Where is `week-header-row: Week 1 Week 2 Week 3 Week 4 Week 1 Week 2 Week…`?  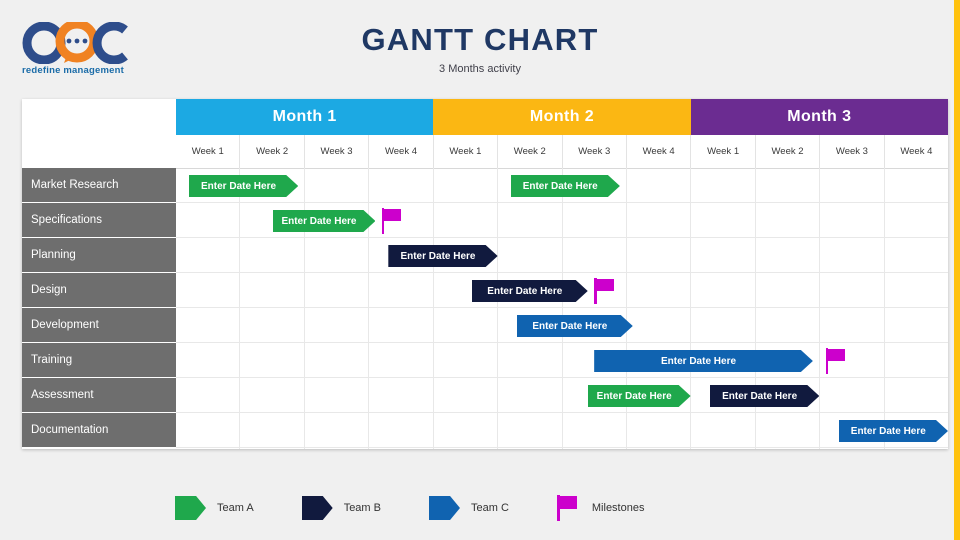
week-header-row: Week 1 Week 2 Week 3 Week 4 Week 1 Week 2 Week… is located at coordinates (562, 152).